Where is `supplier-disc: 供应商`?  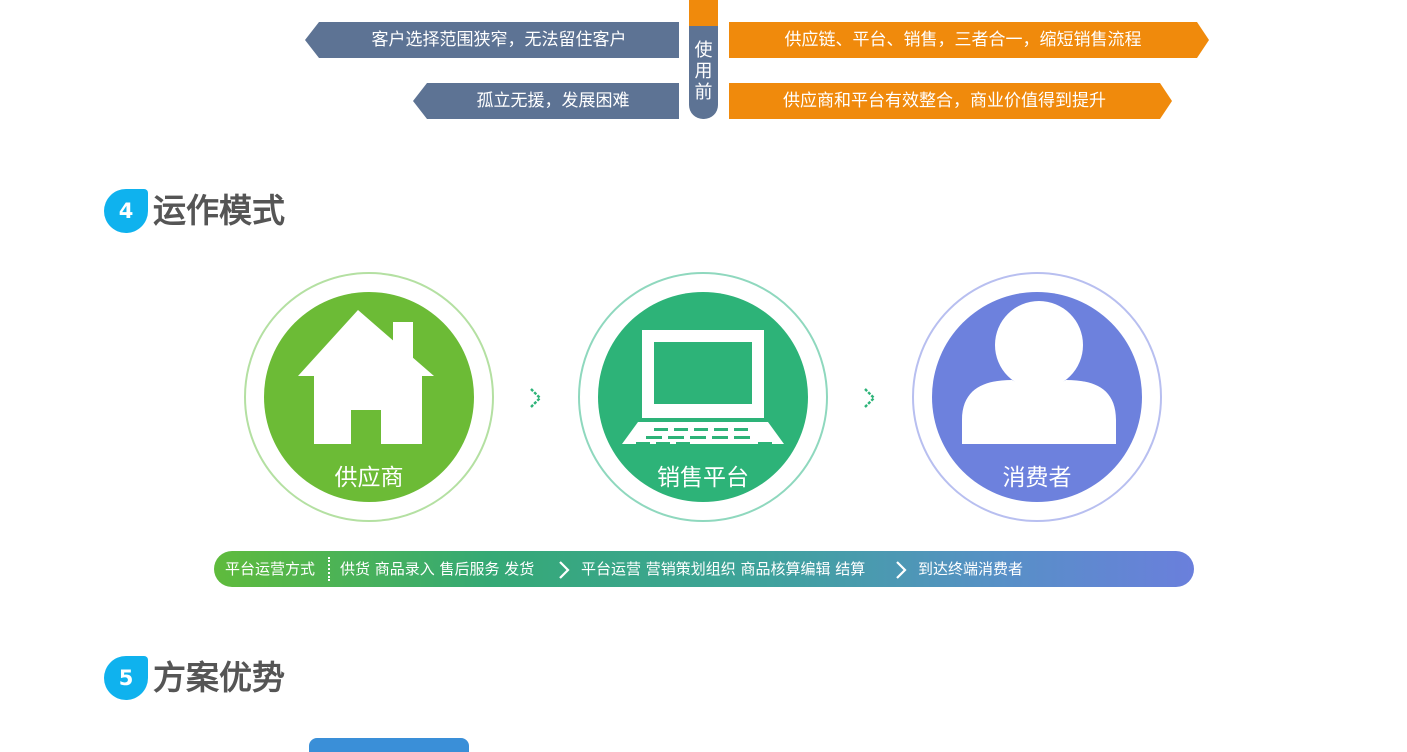
supplier-disc: 供应商 is located at coordinates (369, 397).